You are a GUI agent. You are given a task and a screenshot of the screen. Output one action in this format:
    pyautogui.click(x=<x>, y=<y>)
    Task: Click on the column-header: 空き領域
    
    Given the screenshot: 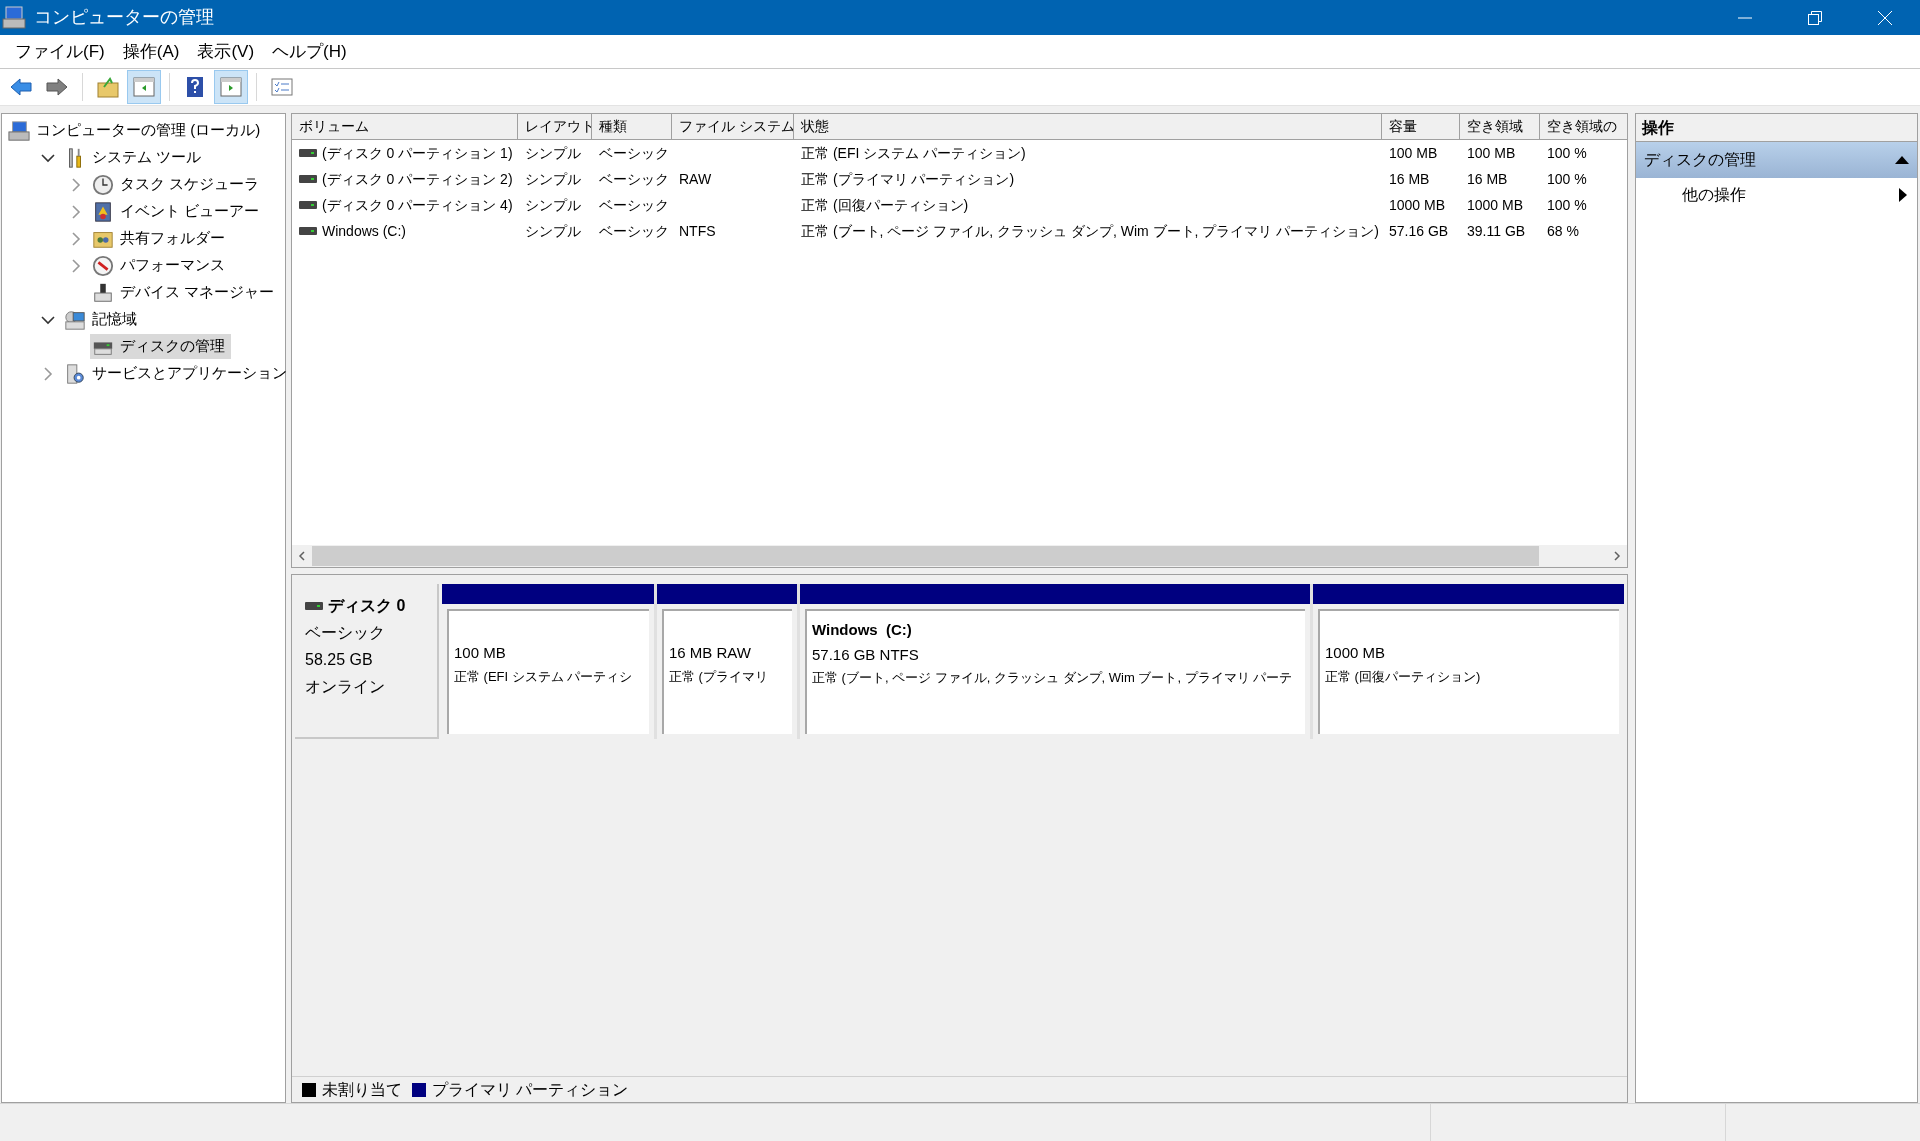 What is the action you would take?
    pyautogui.click(x=1500, y=127)
    